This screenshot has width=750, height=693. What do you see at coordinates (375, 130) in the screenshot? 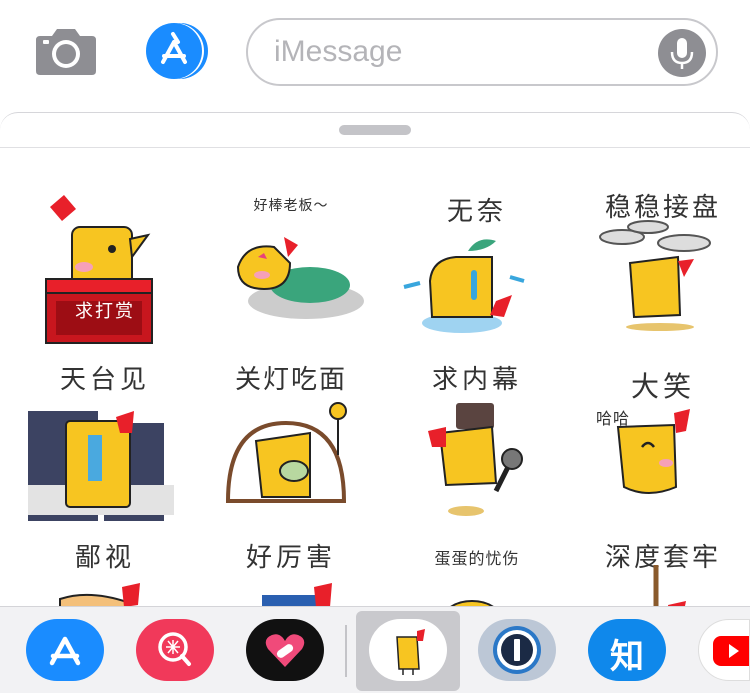
I see `drawer-grabber` at bounding box center [375, 130].